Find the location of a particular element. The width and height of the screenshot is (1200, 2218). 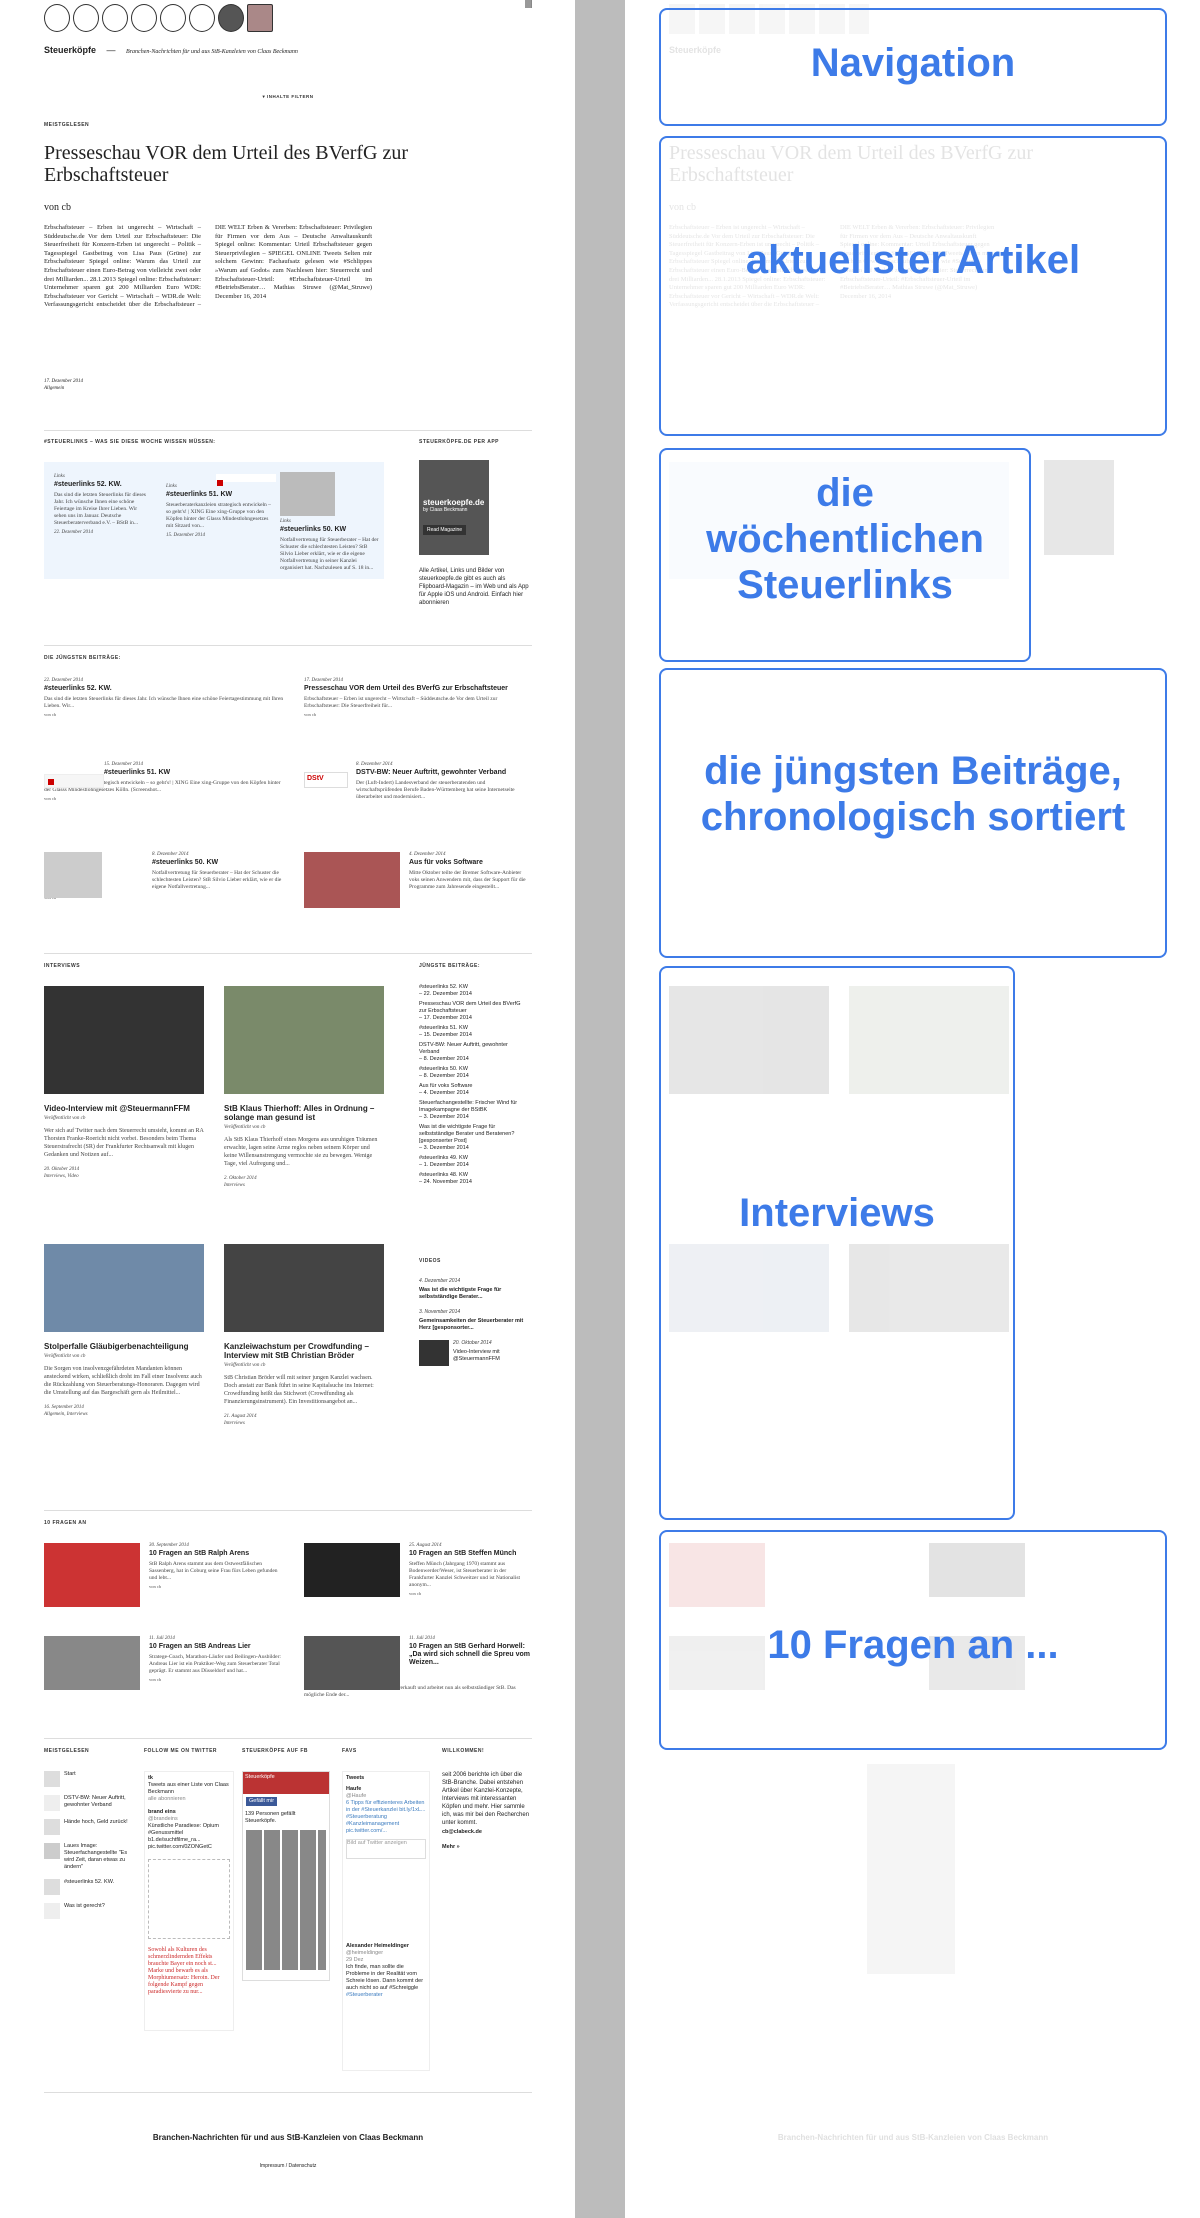

site-title: Steuerköpfe is located at coordinates (70, 50).